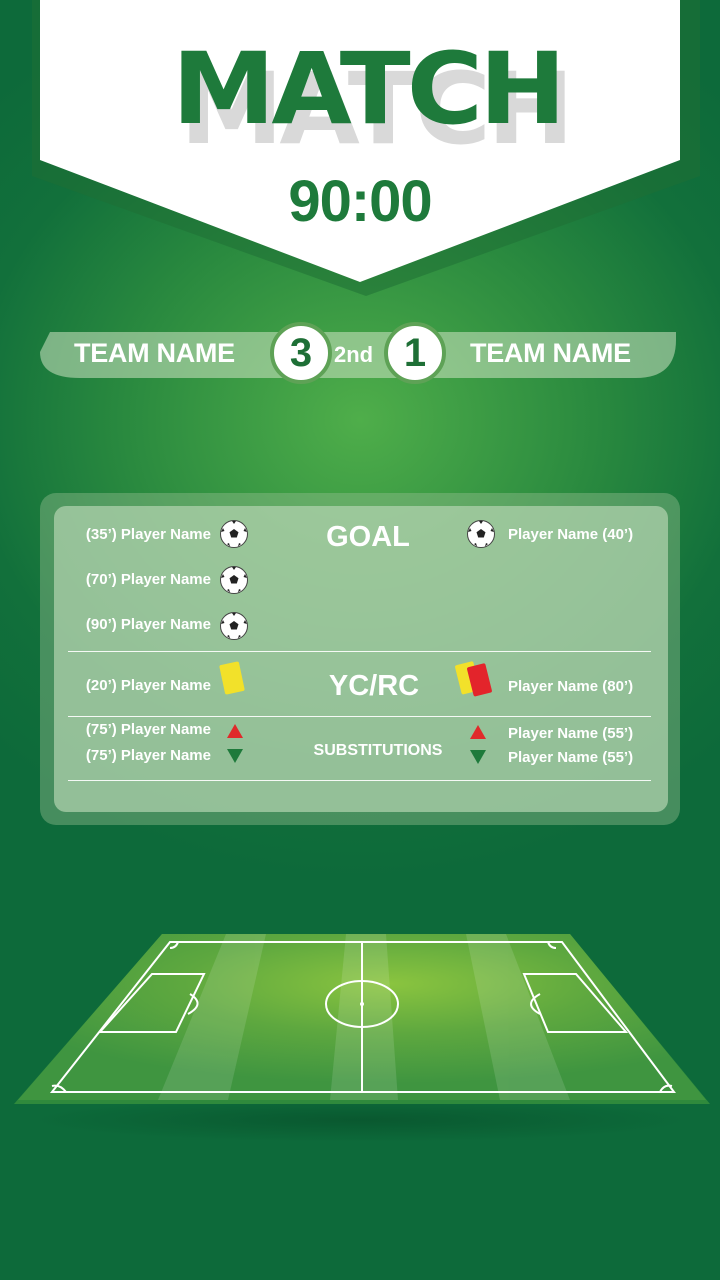 The height and width of the screenshot is (1280, 720). Describe the element at coordinates (148, 729) in the screenshot. I see `home-sub-in: (75’) Player Name` at that location.